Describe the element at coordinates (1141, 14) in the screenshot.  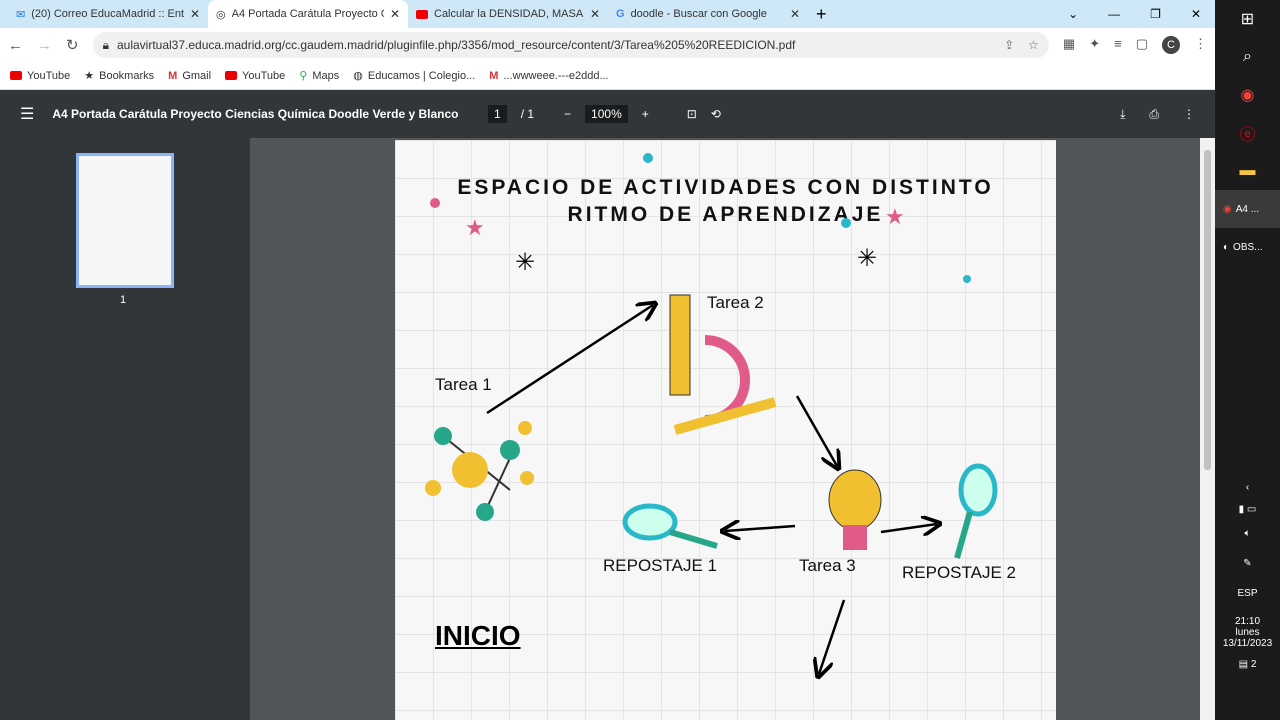
I see `window-controls: ⌄ — ❐ ✕` at that location.